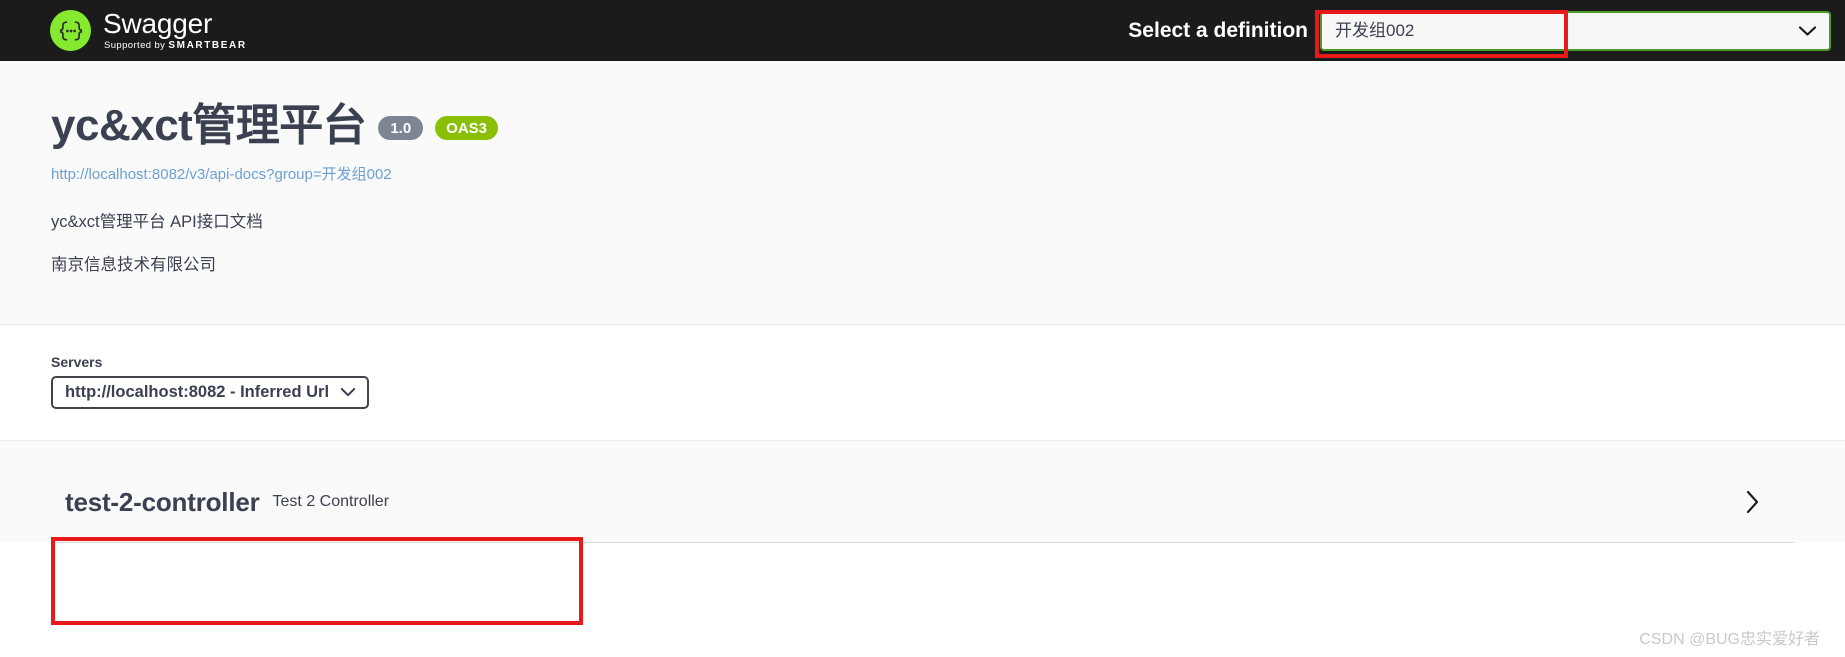 The height and width of the screenshot is (657, 1845). I want to click on brand-name: Swagger, so click(158, 23).